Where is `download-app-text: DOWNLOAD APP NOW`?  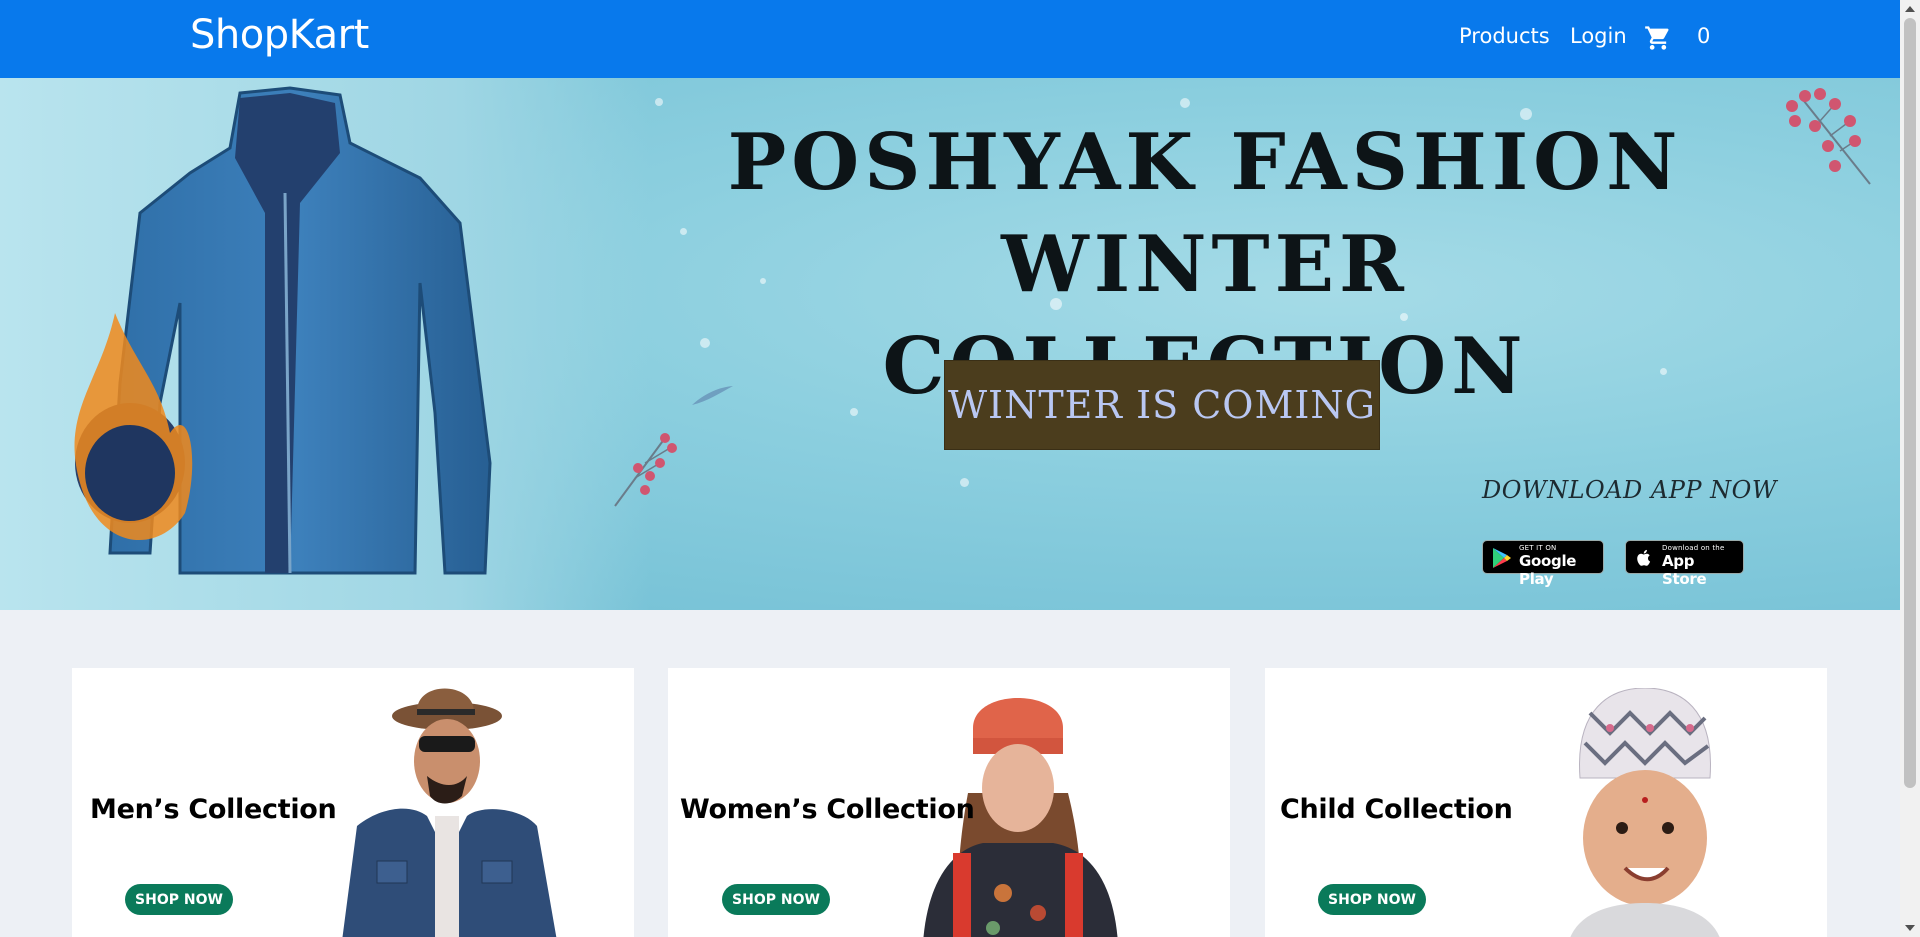
download-app-text: DOWNLOAD APP NOW is located at coordinates (1630, 490).